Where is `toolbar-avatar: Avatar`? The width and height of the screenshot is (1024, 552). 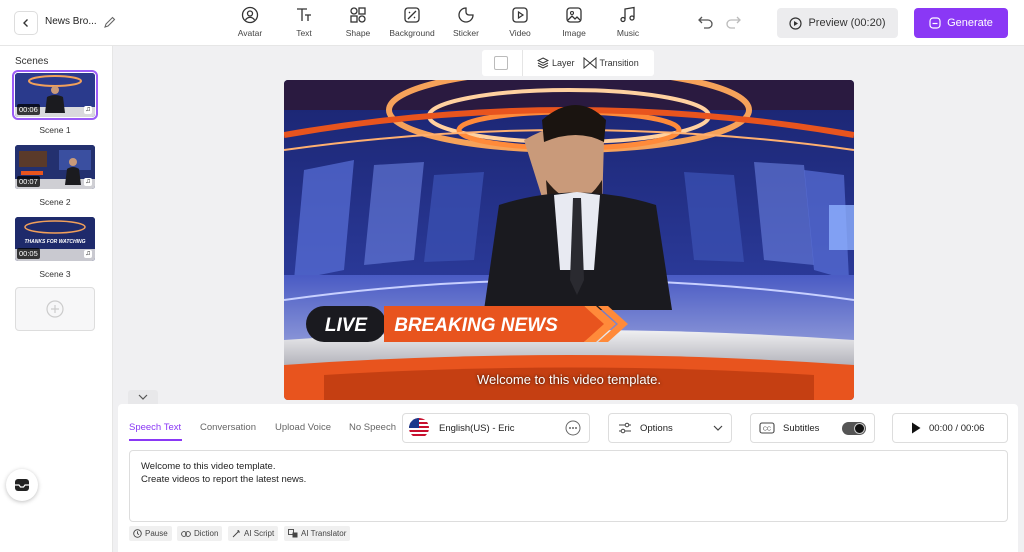
toolbar-avatar: Avatar is located at coordinates (250, 22).